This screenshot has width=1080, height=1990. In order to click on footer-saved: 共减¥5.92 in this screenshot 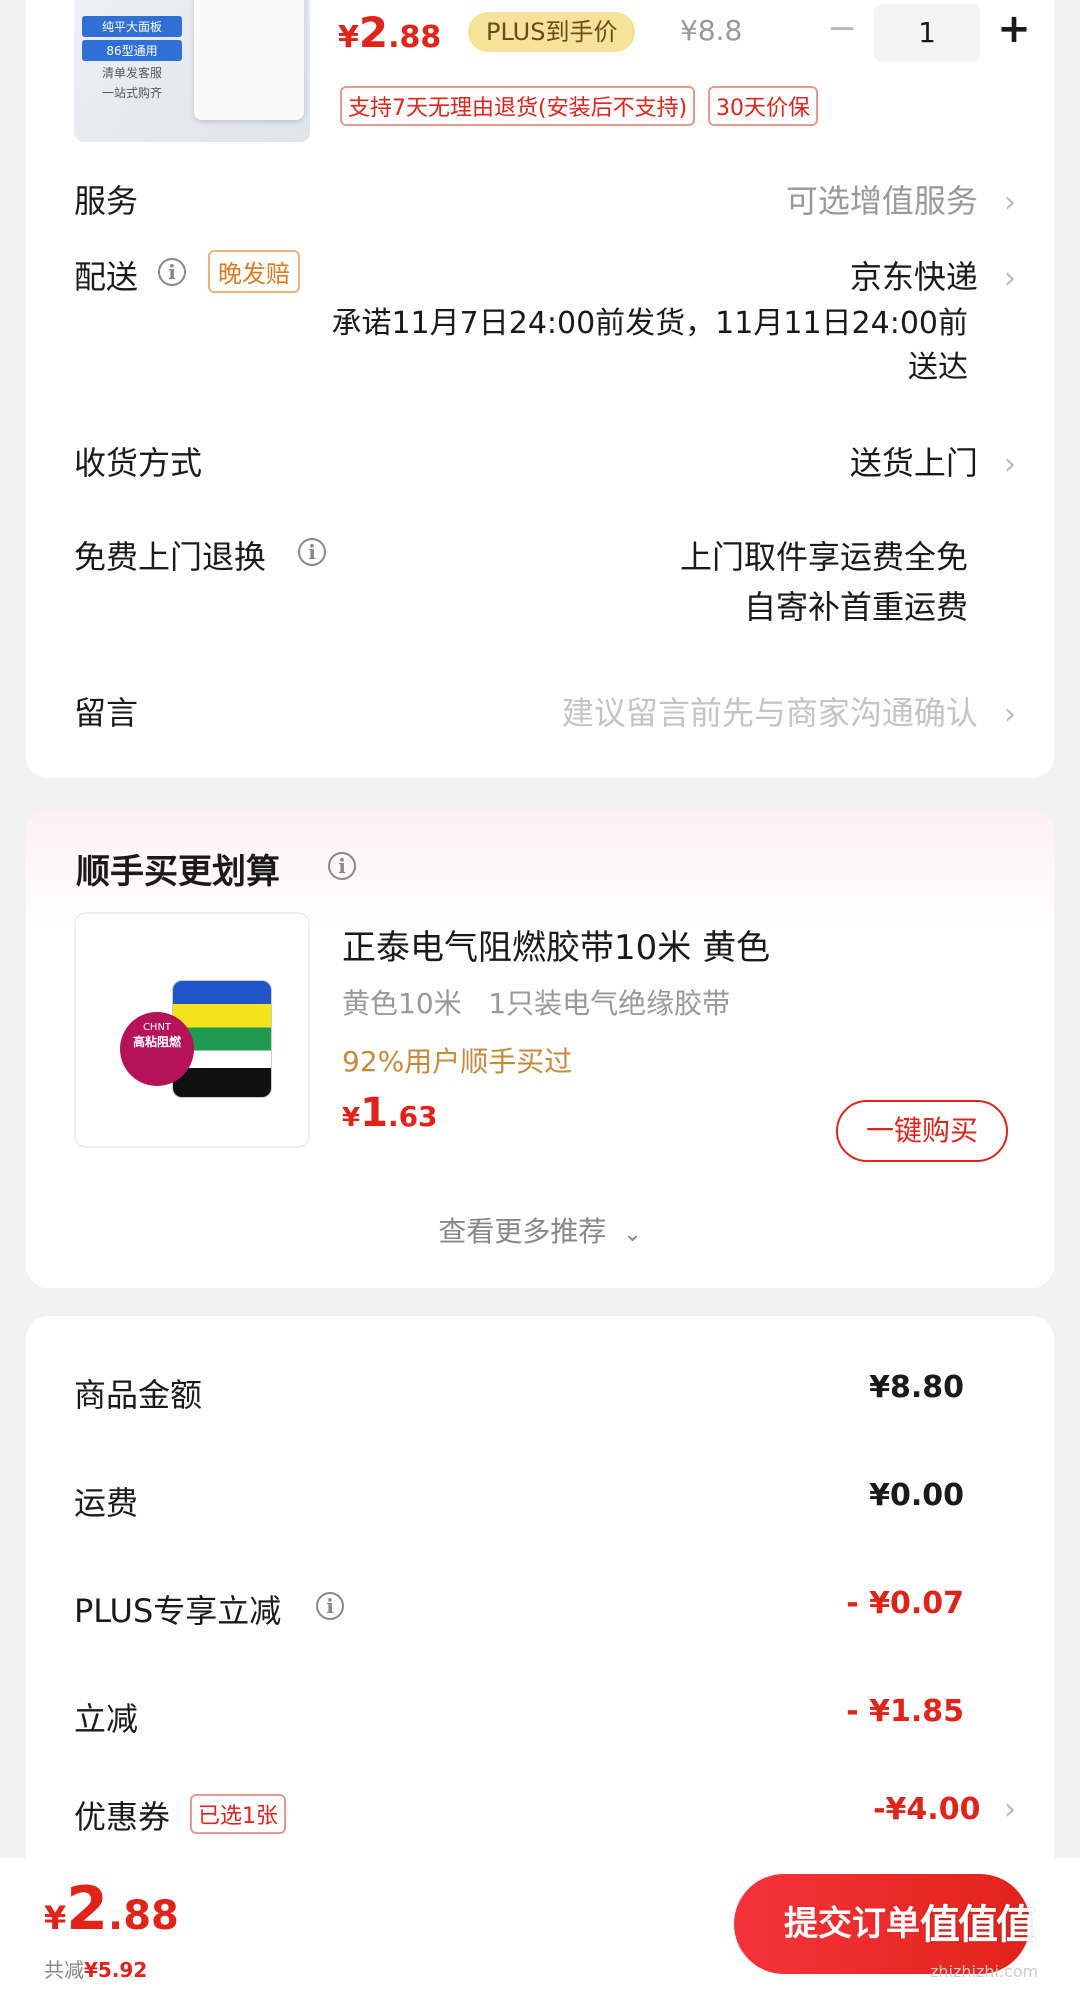, I will do `click(96, 1970)`.